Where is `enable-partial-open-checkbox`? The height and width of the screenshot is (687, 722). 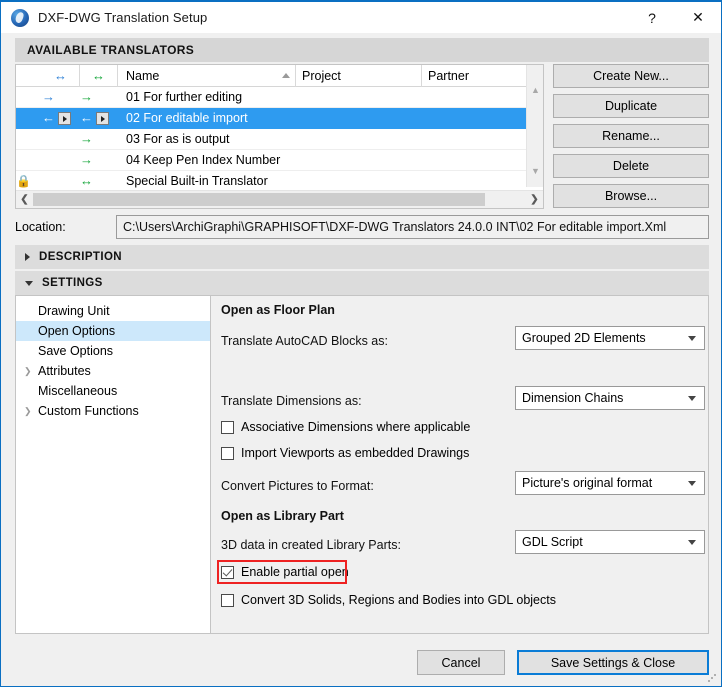 enable-partial-open-checkbox is located at coordinates (227, 572).